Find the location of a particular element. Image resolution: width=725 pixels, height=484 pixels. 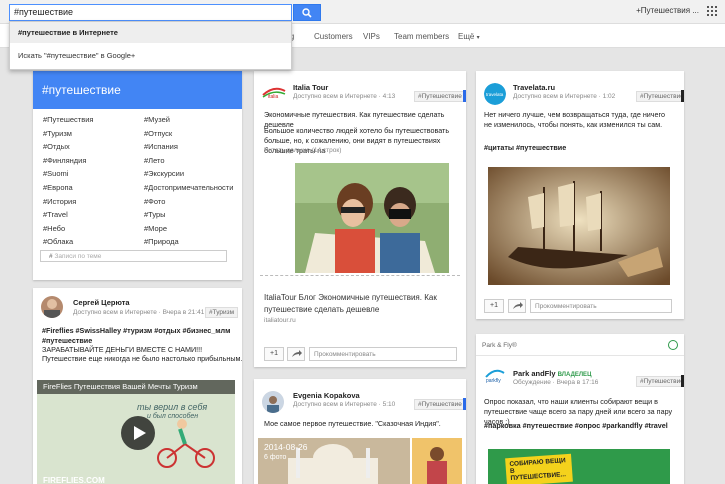

link-domain: italiatour.ru is located at coordinates (280, 320).